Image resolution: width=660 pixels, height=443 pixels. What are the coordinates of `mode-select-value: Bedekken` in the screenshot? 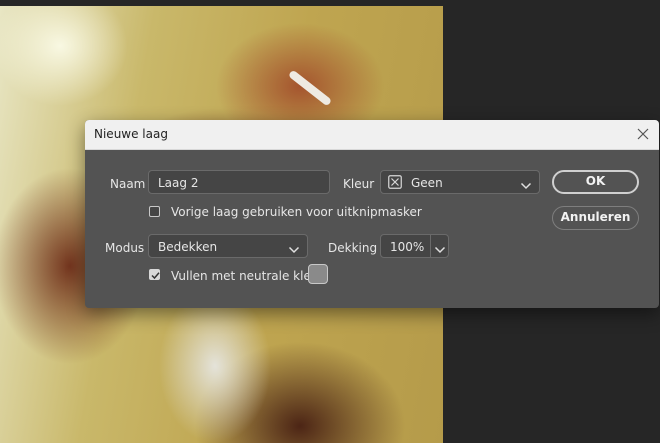 It's located at (188, 247).